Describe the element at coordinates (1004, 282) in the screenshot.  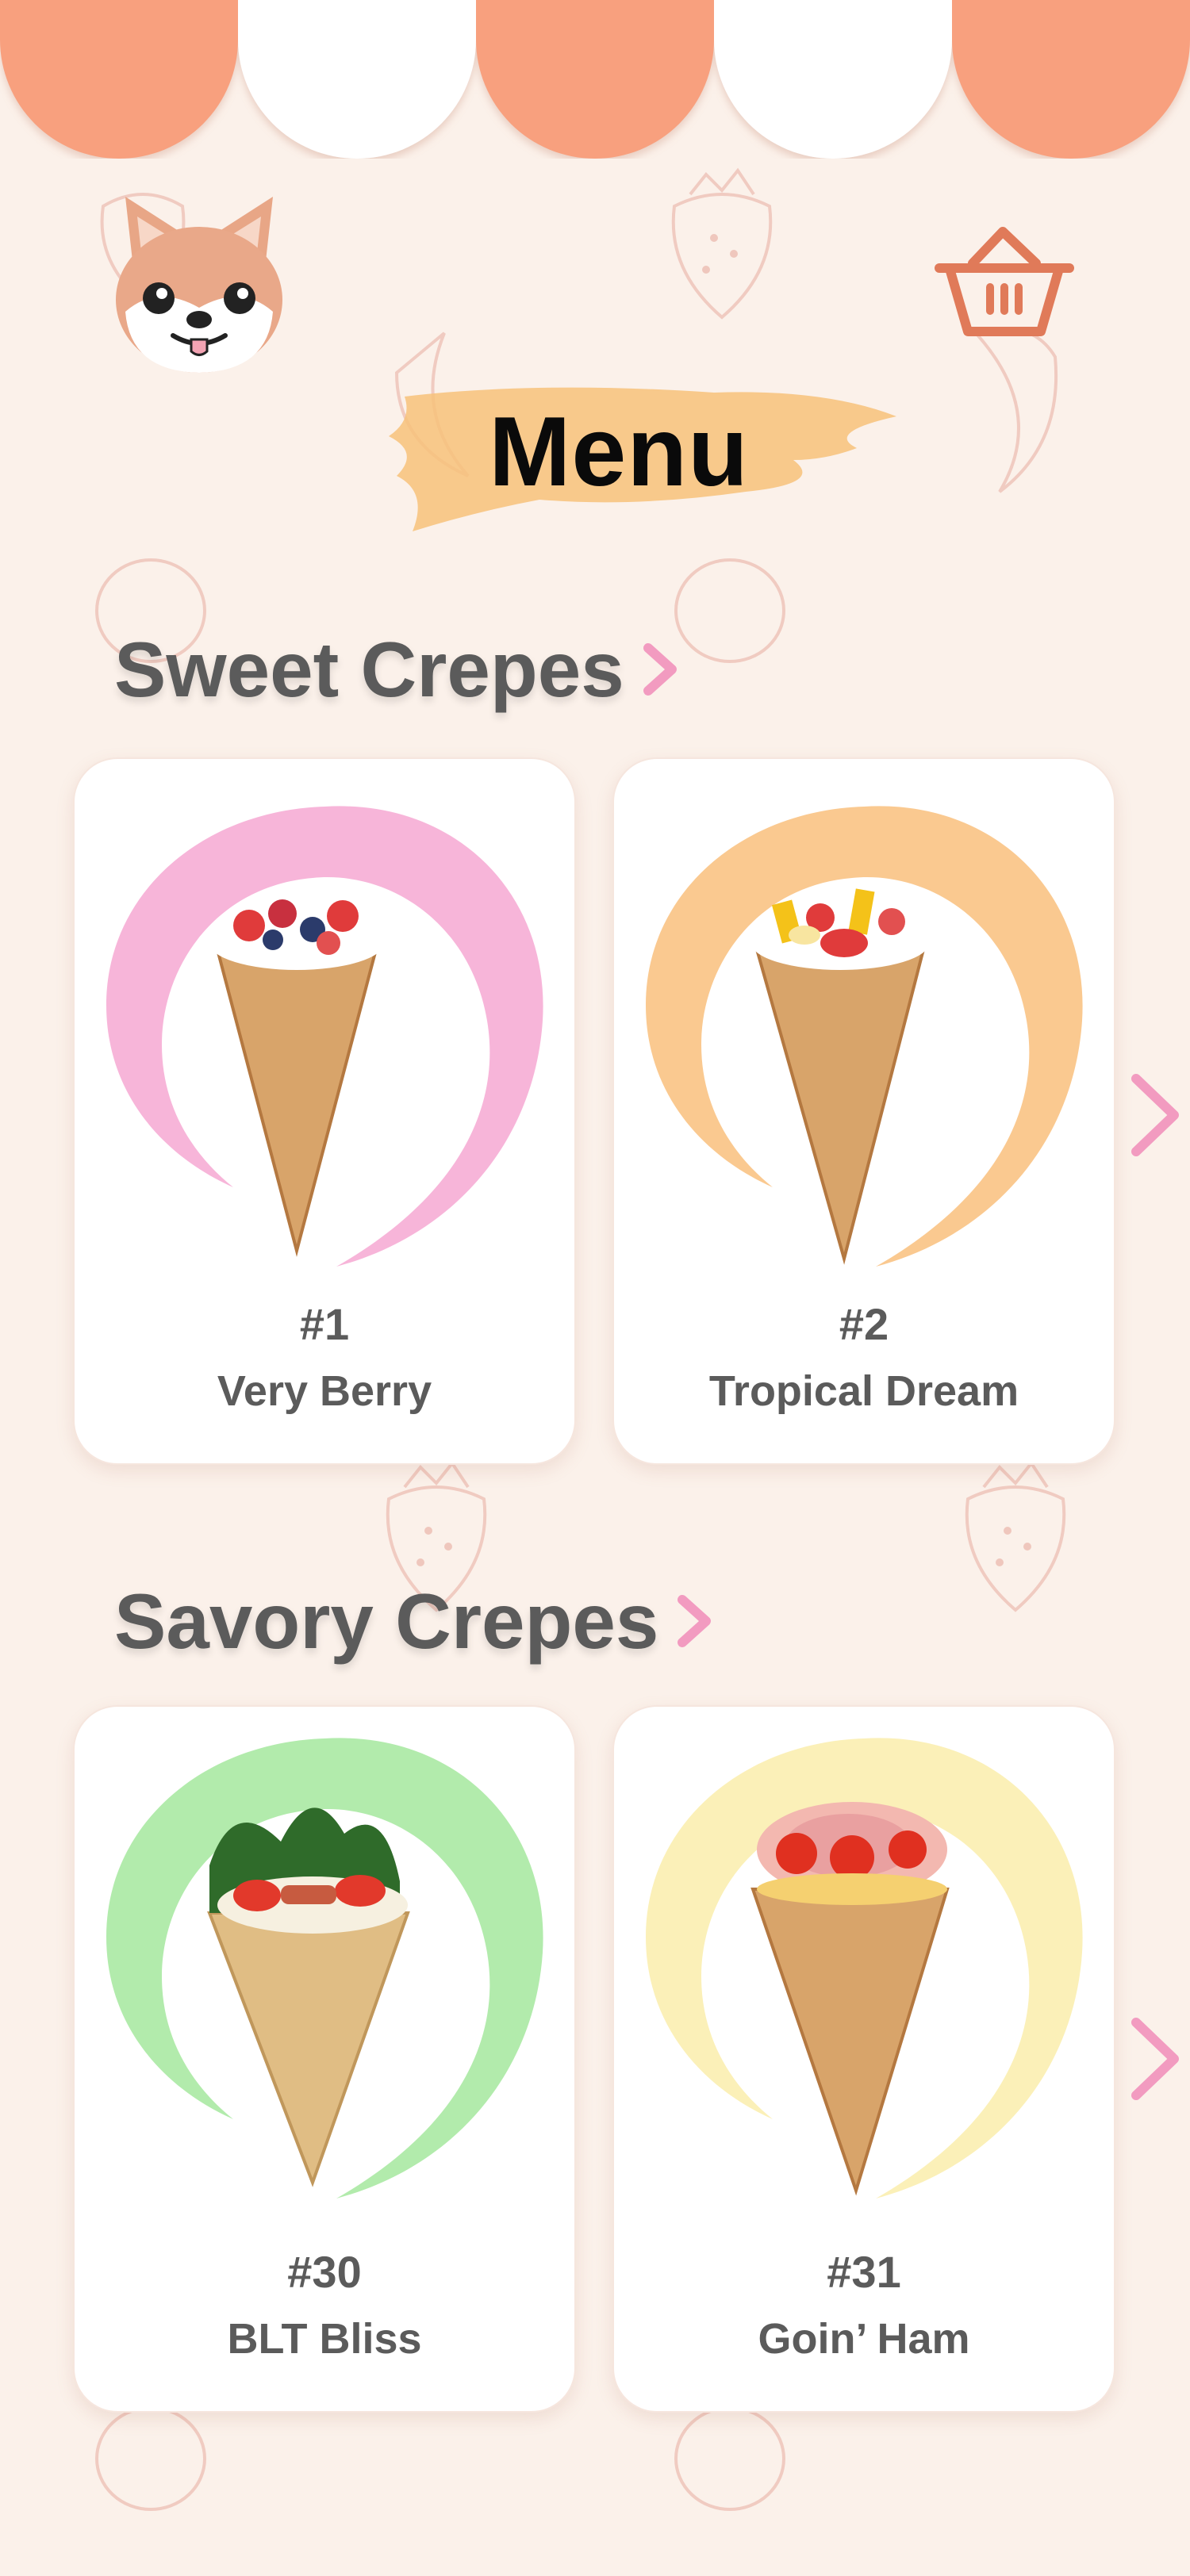
I see `basket-icon` at that location.